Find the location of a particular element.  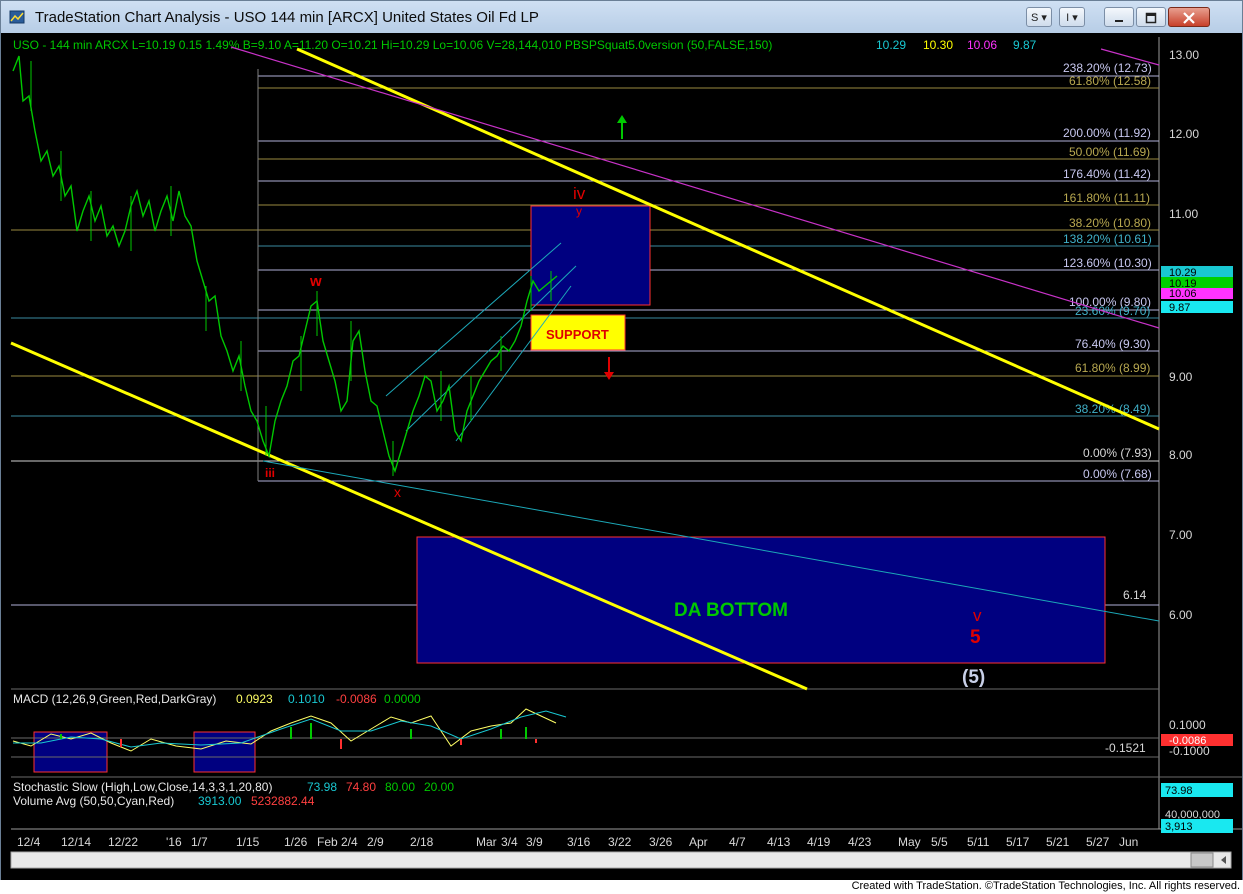

date-tick: Feb is located at coordinates (327, 842).